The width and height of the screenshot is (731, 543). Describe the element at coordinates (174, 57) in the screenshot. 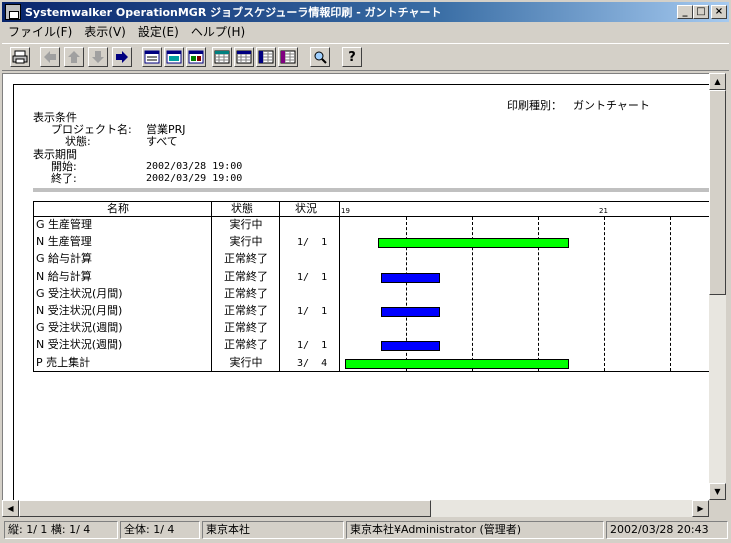

I see `view2-button` at that location.